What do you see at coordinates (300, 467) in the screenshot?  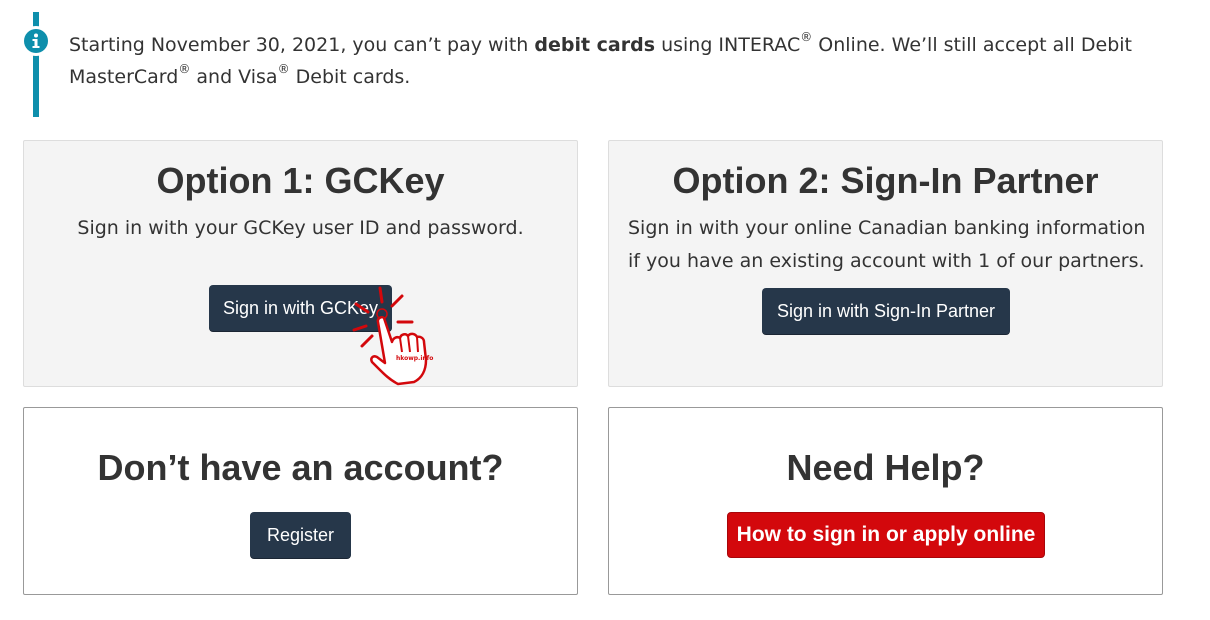 I see `no-account-title: Don’t have an account?` at bounding box center [300, 467].